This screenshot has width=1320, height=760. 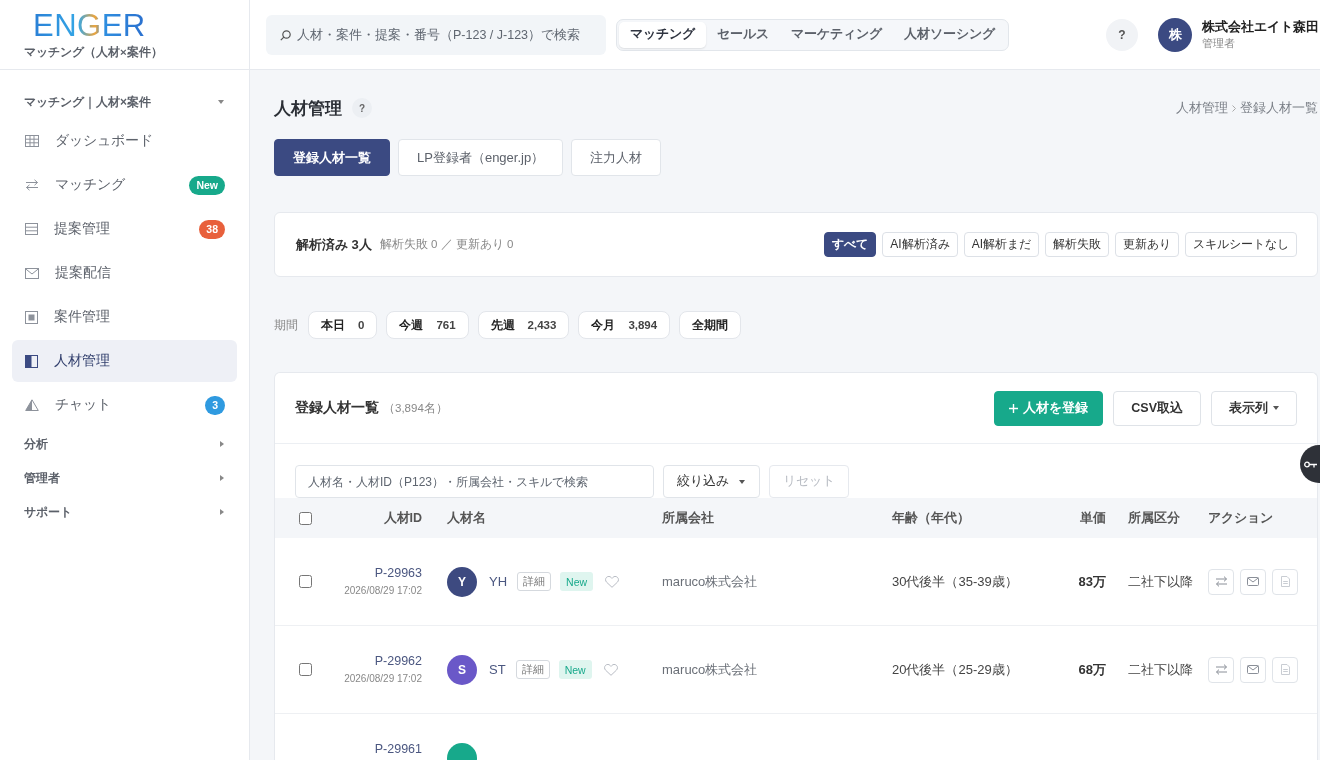 I want to click on company-name: maruco株式会社, so click(x=710, y=581).